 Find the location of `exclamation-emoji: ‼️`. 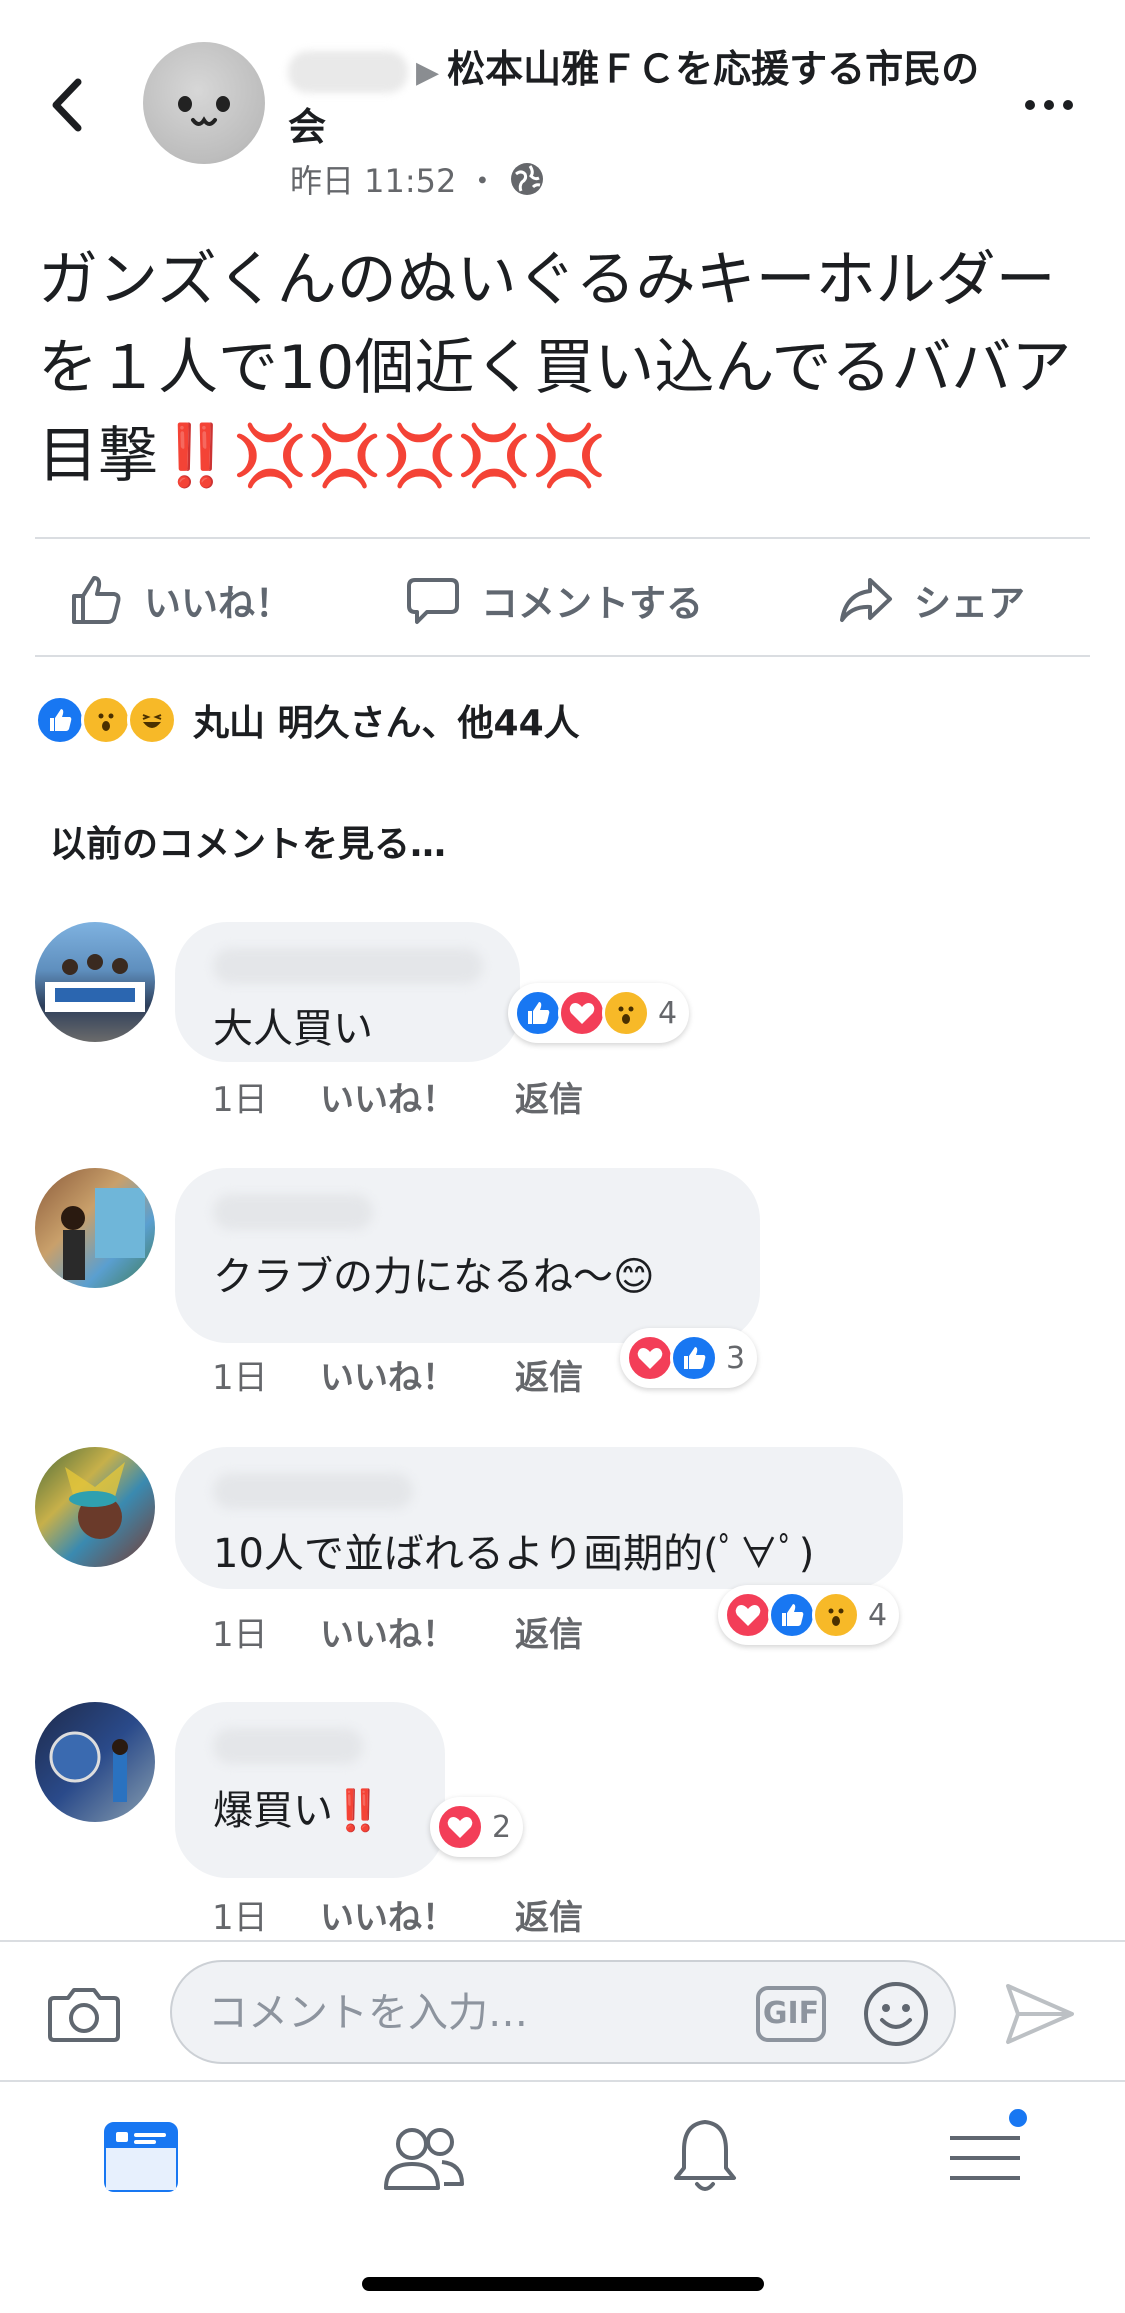

exclamation-emoji: ‼️ is located at coordinates (358, 1811).